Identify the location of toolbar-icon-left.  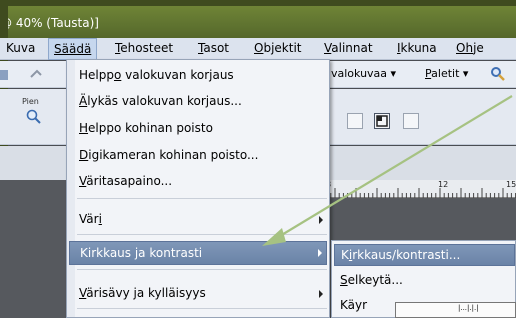
(8, 75).